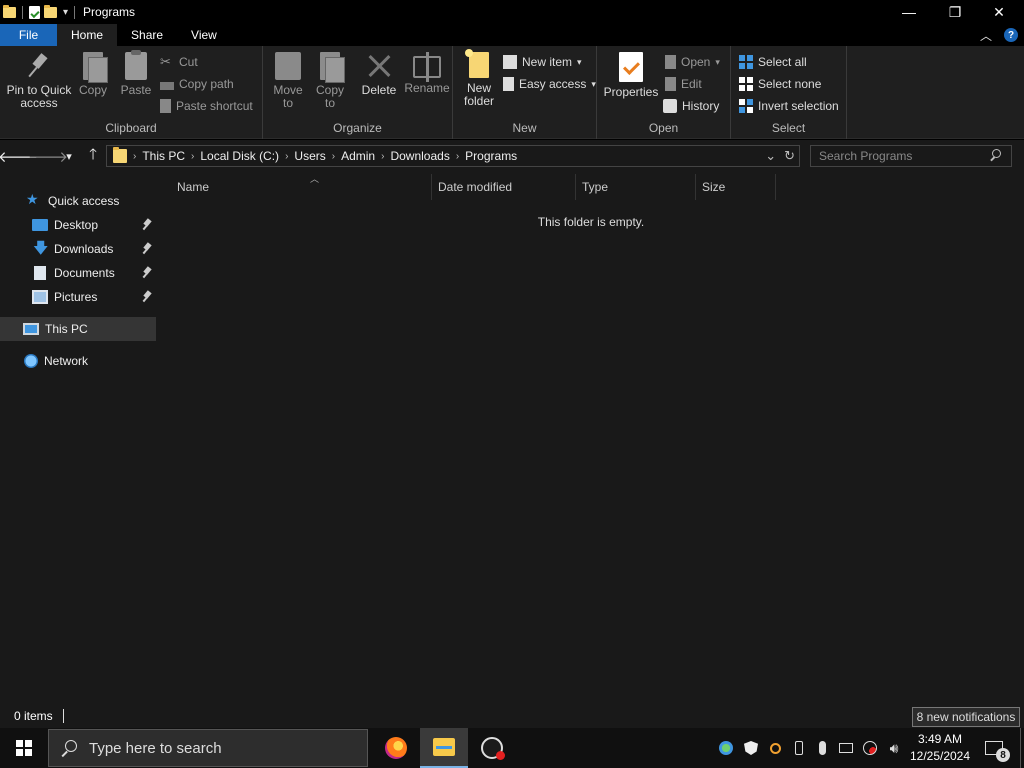 Image resolution: width=1024 pixels, height=768 pixels. What do you see at coordinates (288, 81) in the screenshot?
I see `move-to-button: Move to` at bounding box center [288, 81].